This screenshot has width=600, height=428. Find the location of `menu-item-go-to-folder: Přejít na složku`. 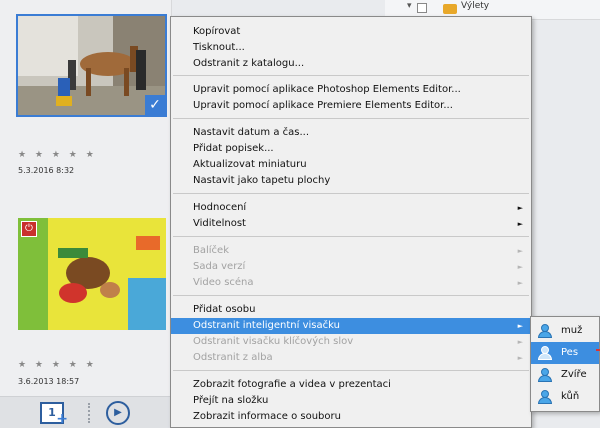

menu-item-go-to-folder: Přejít na složku is located at coordinates (351, 401).